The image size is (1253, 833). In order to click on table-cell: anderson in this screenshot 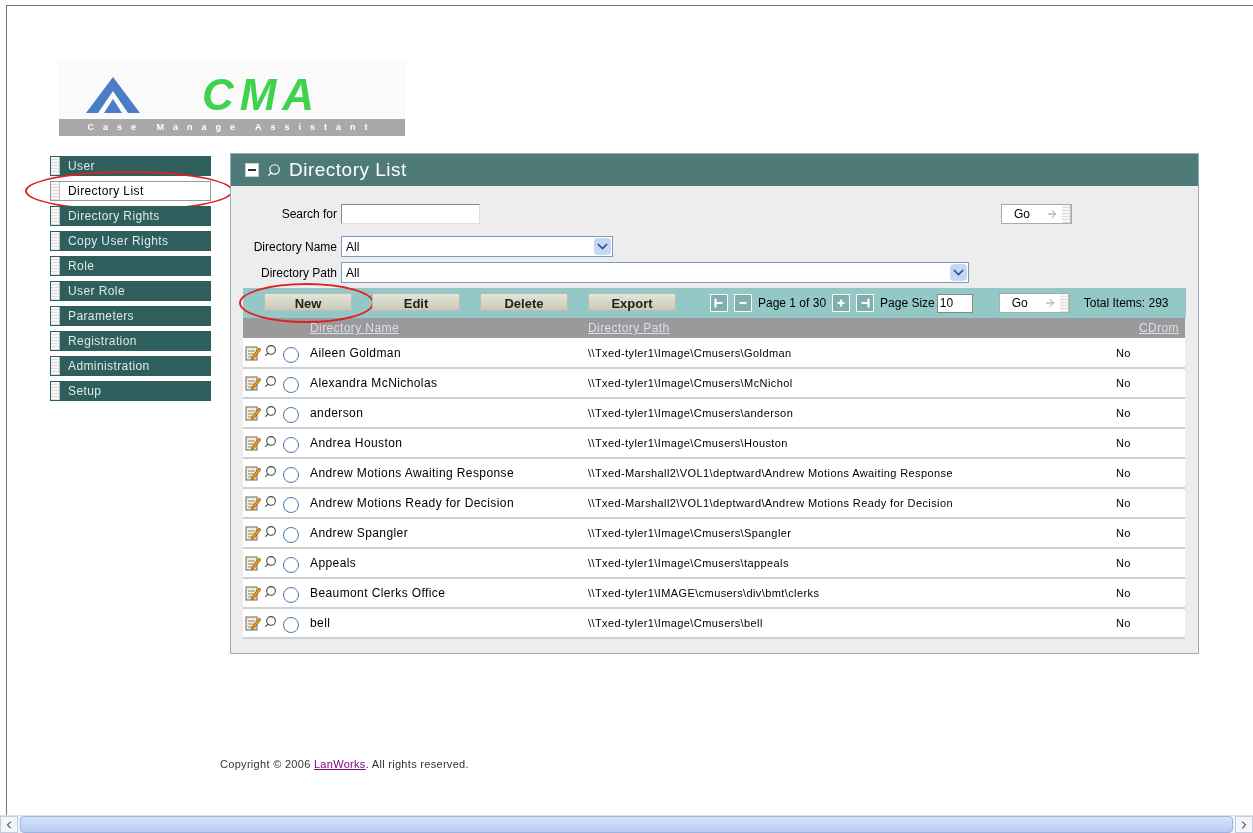, I will do `click(337, 413)`.